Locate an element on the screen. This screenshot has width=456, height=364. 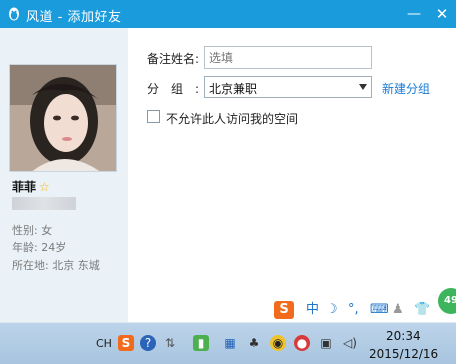
keyboard-icon: ⌨ is located at coordinates (379, 310).